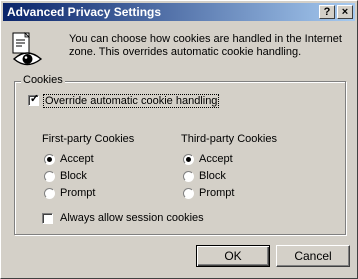  Describe the element at coordinates (188, 193) in the screenshot. I see `third-party-radio-prompt` at that location.